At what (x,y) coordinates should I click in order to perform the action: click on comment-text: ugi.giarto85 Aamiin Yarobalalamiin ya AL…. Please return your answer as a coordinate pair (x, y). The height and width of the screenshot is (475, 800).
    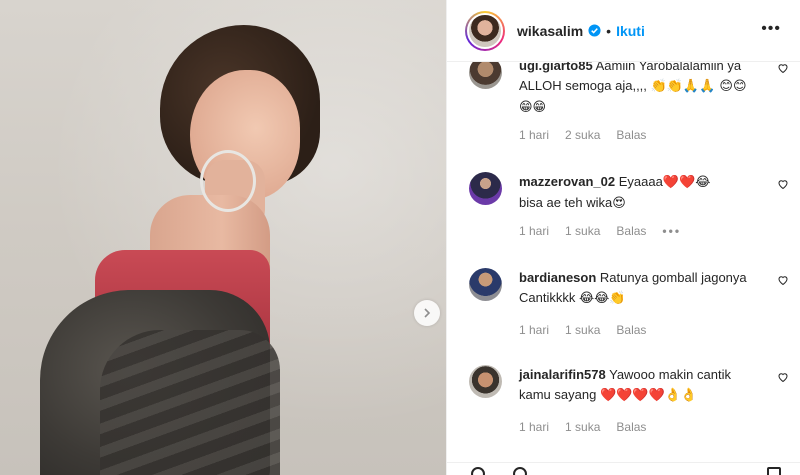
    Looking at the image, I should click on (639, 90).